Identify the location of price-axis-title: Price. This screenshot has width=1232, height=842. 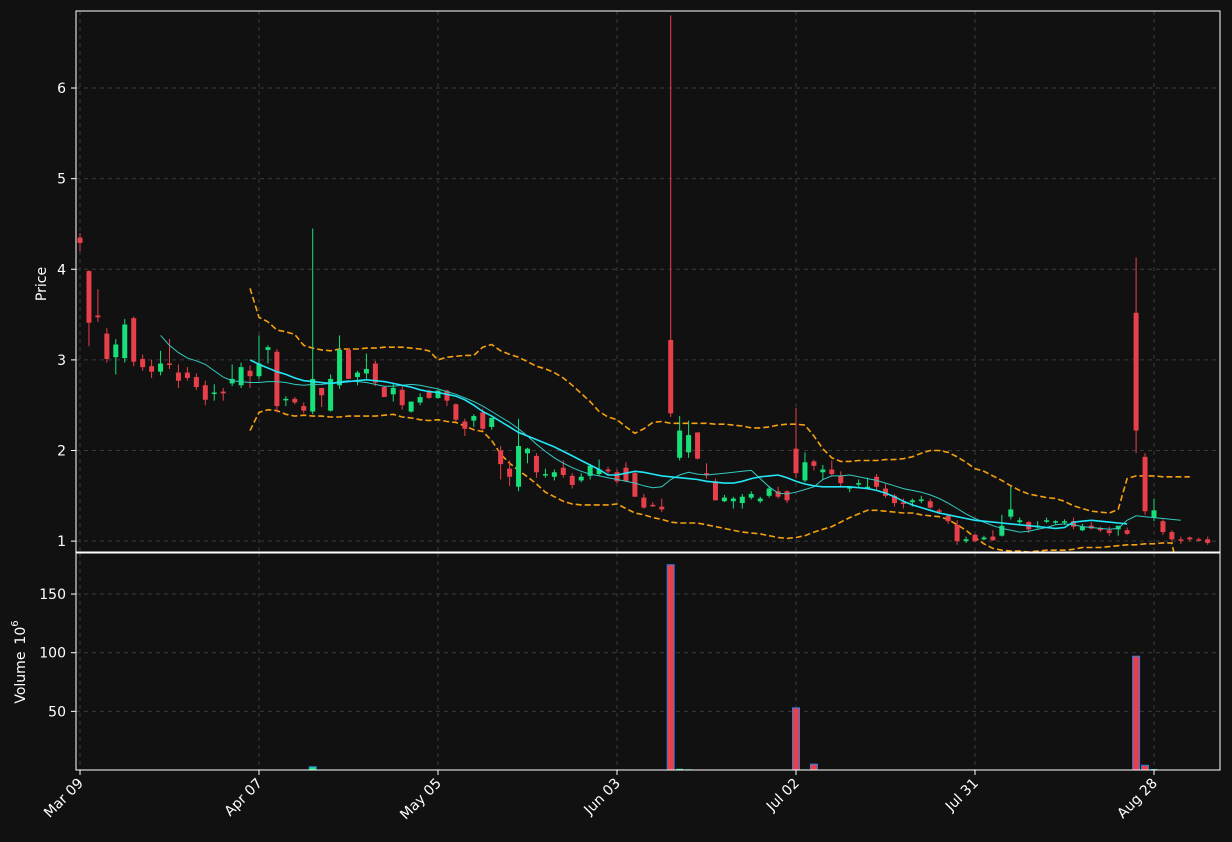
(42, 284).